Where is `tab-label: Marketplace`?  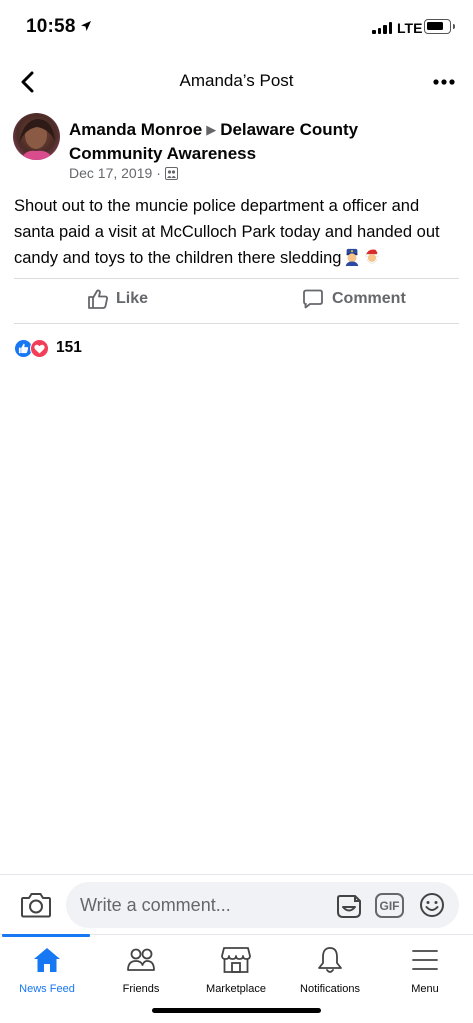 tab-label: Marketplace is located at coordinates (236, 989).